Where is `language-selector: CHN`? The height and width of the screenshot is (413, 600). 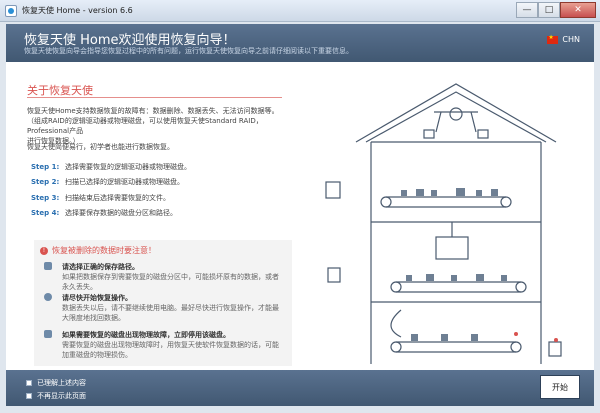 language-selector: CHN is located at coordinates (563, 39).